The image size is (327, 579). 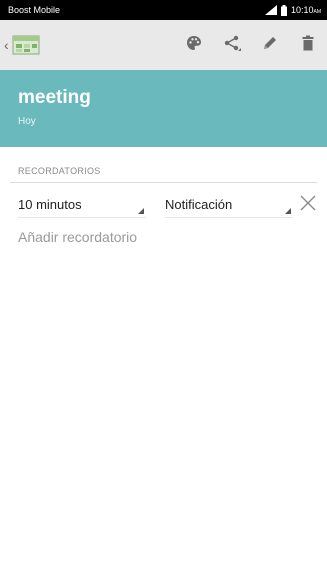 What do you see at coordinates (59, 171) in the screenshot?
I see `reminders-section-label: RECORDATORIOS` at bounding box center [59, 171].